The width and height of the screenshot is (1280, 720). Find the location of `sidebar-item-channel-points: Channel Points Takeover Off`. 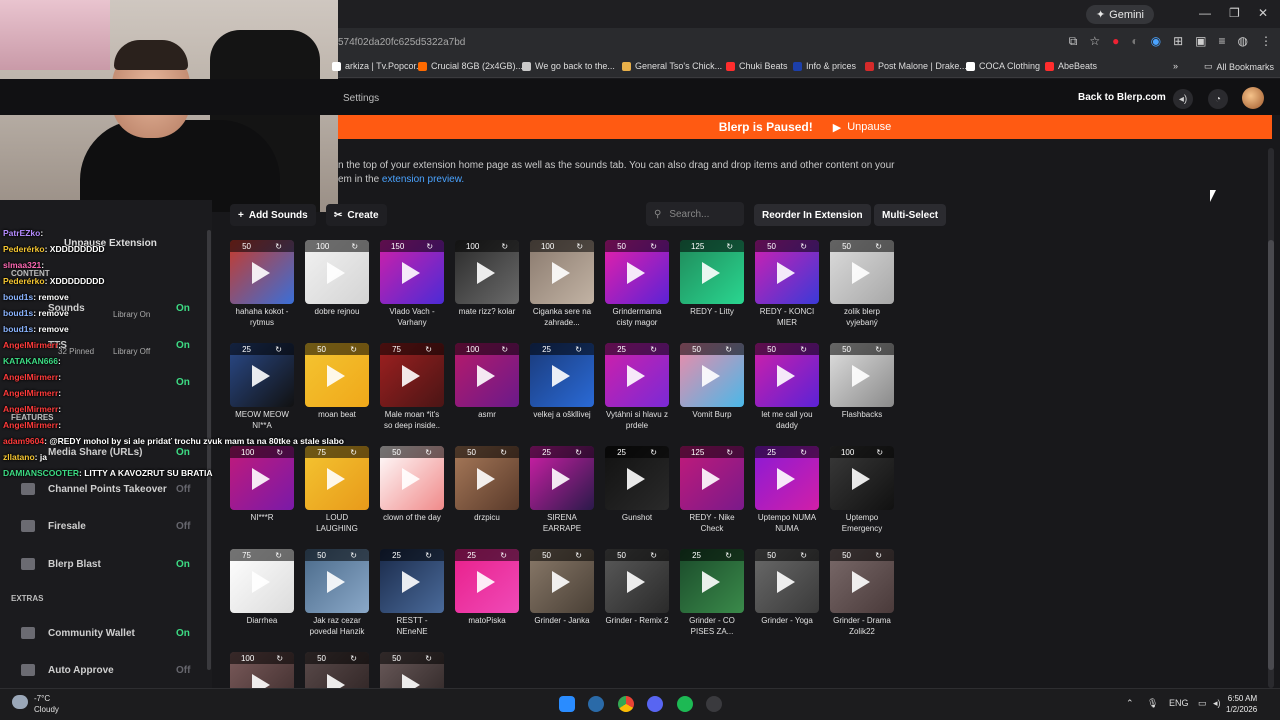

sidebar-item-channel-points: Channel Points Takeover Off is located at coordinates (103, 489).